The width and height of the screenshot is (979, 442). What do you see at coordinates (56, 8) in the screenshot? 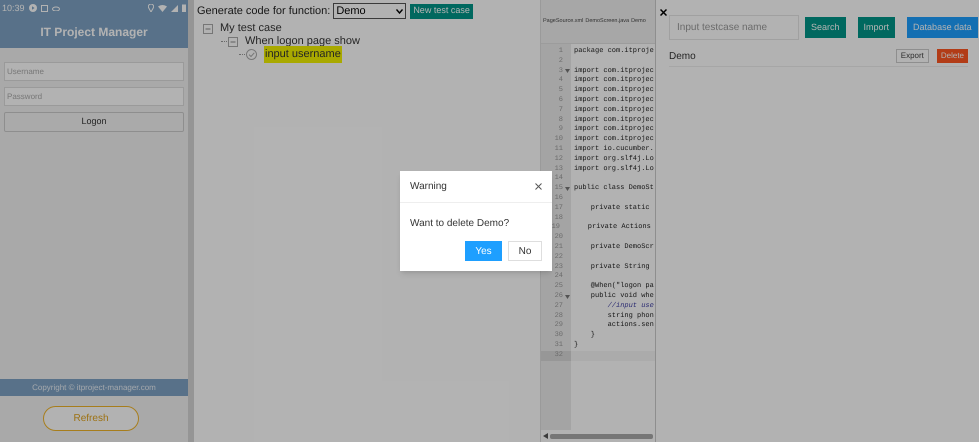
I see `cloud-icon` at bounding box center [56, 8].